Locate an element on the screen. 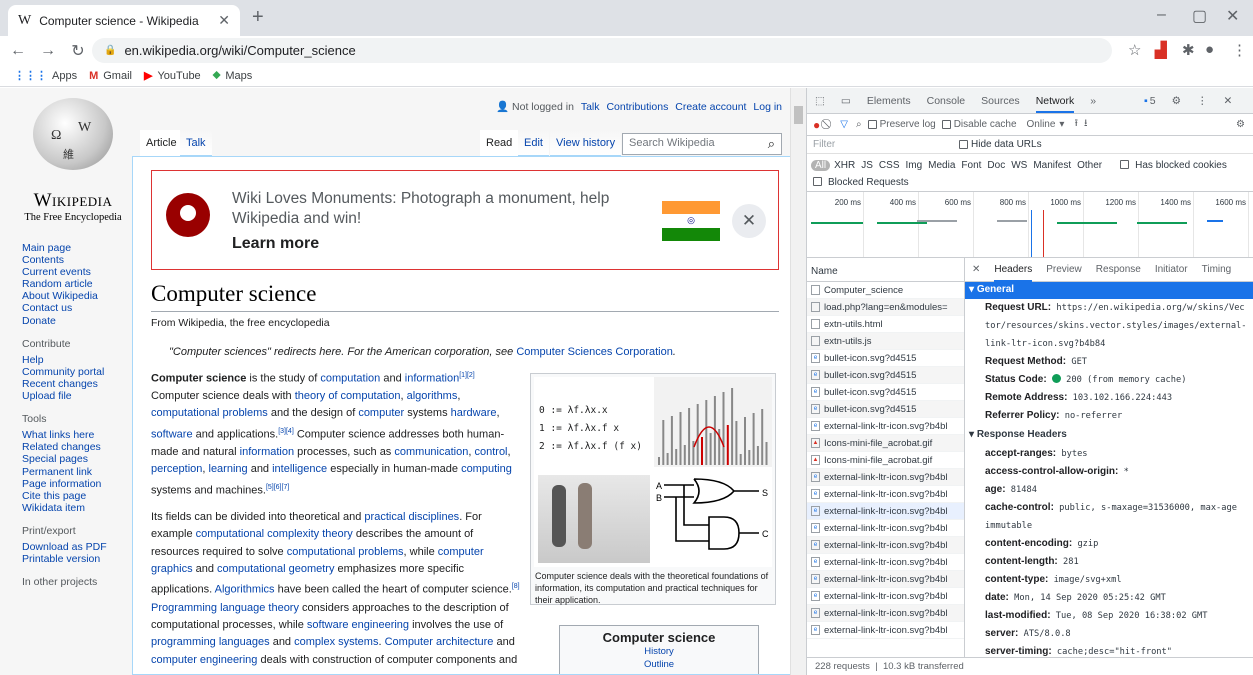 The width and height of the screenshot is (1253, 675). general-section-header: ▾ General is located at coordinates (1109, 290).